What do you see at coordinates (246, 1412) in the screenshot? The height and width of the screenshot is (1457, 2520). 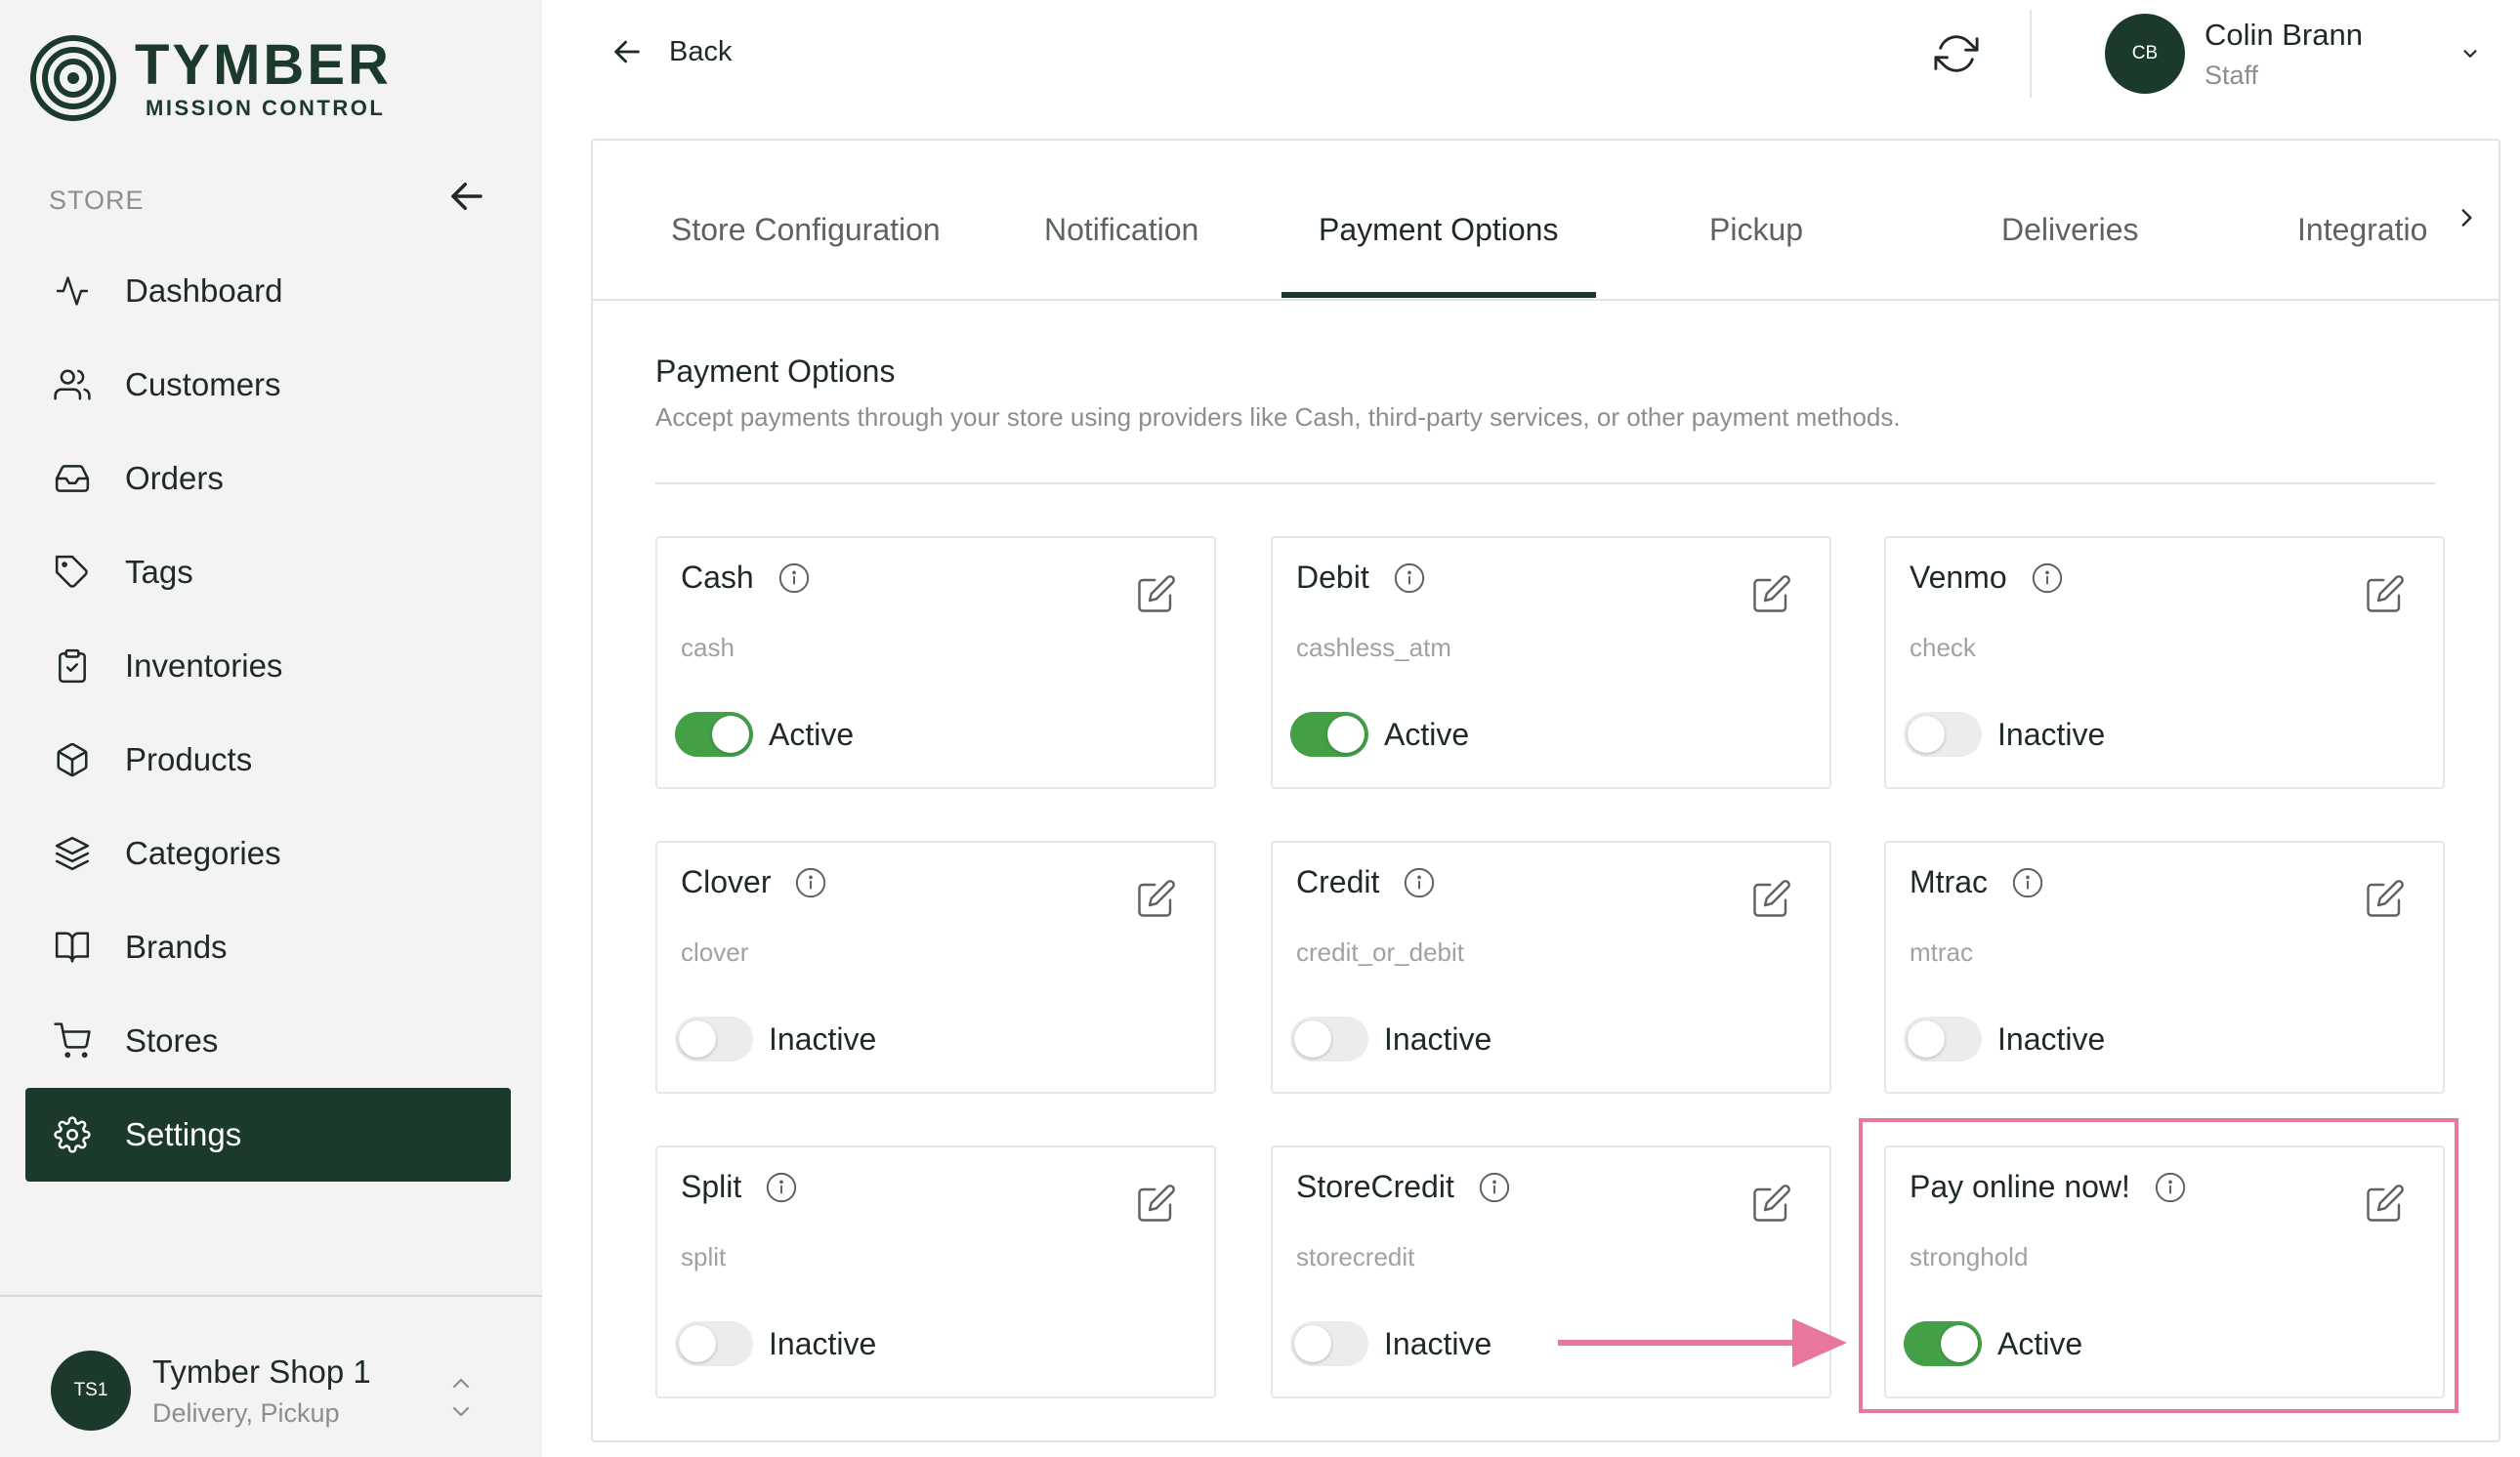 I see `shop-subtitle: Delivery, Pickup` at bounding box center [246, 1412].